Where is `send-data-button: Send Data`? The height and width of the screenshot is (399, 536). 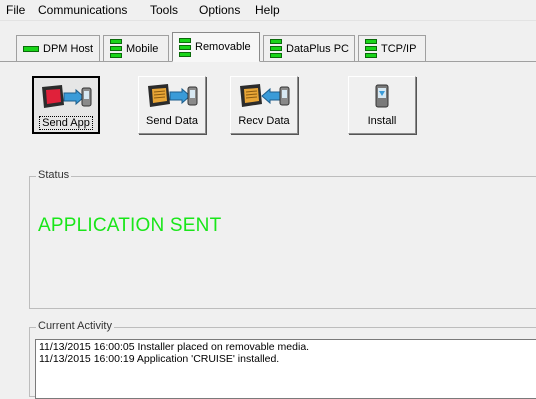
send-data-button: Send Data is located at coordinates (172, 105).